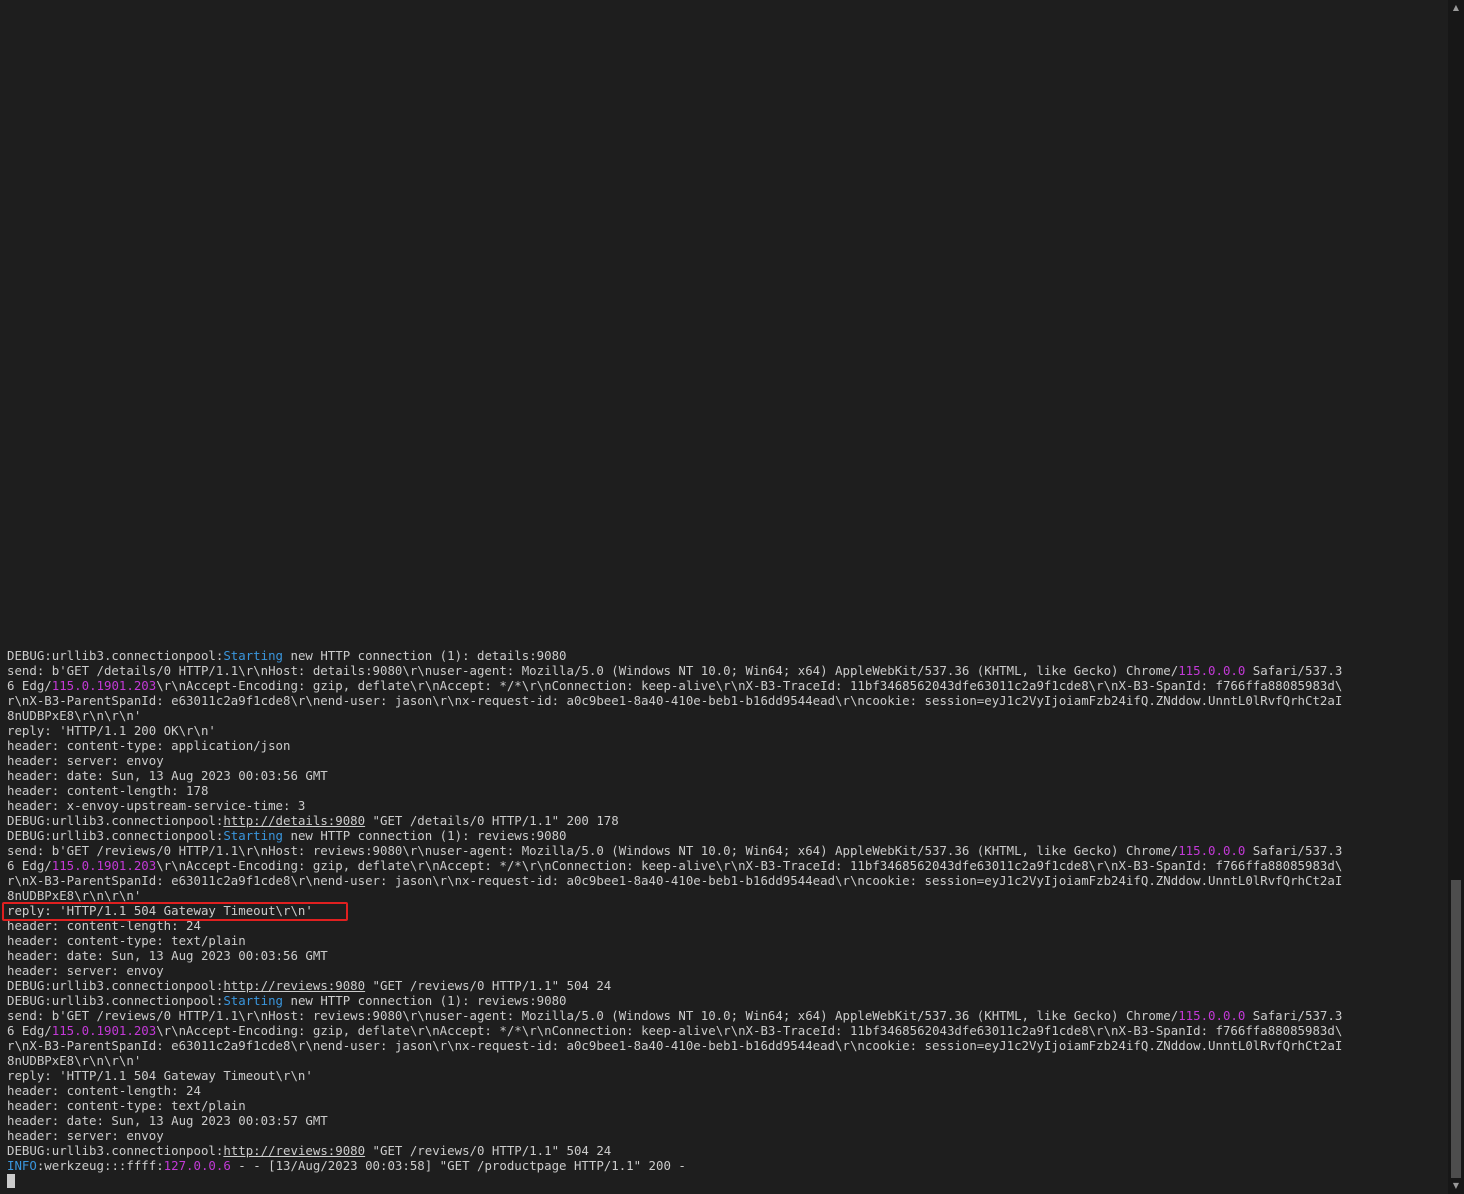 The width and height of the screenshot is (1464, 1194). I want to click on log-line: header: content-length: 24, so click(725, 1090).